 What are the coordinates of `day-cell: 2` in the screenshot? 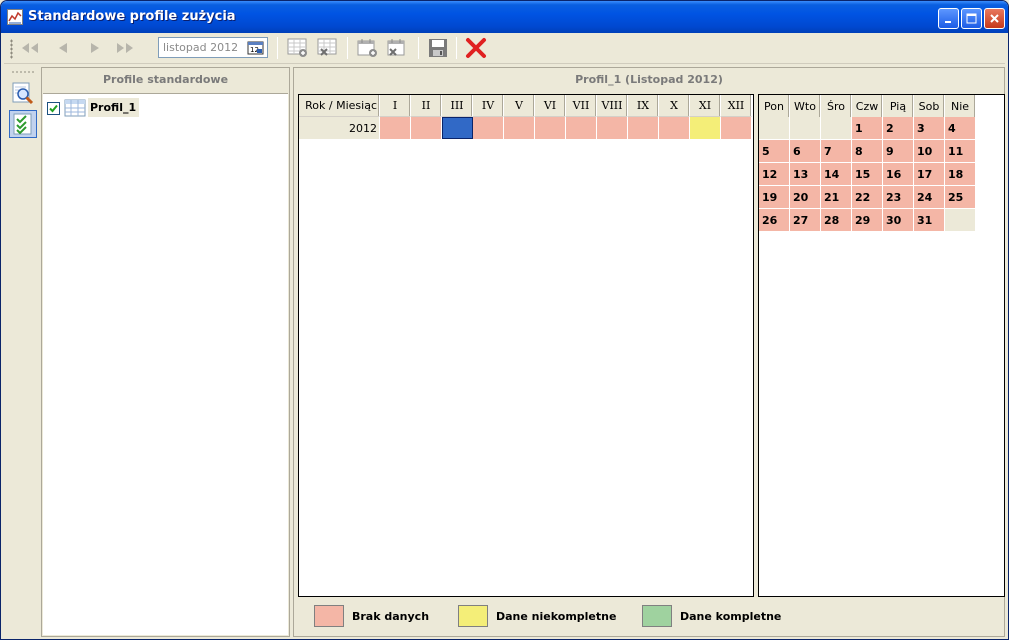 It's located at (898, 128).